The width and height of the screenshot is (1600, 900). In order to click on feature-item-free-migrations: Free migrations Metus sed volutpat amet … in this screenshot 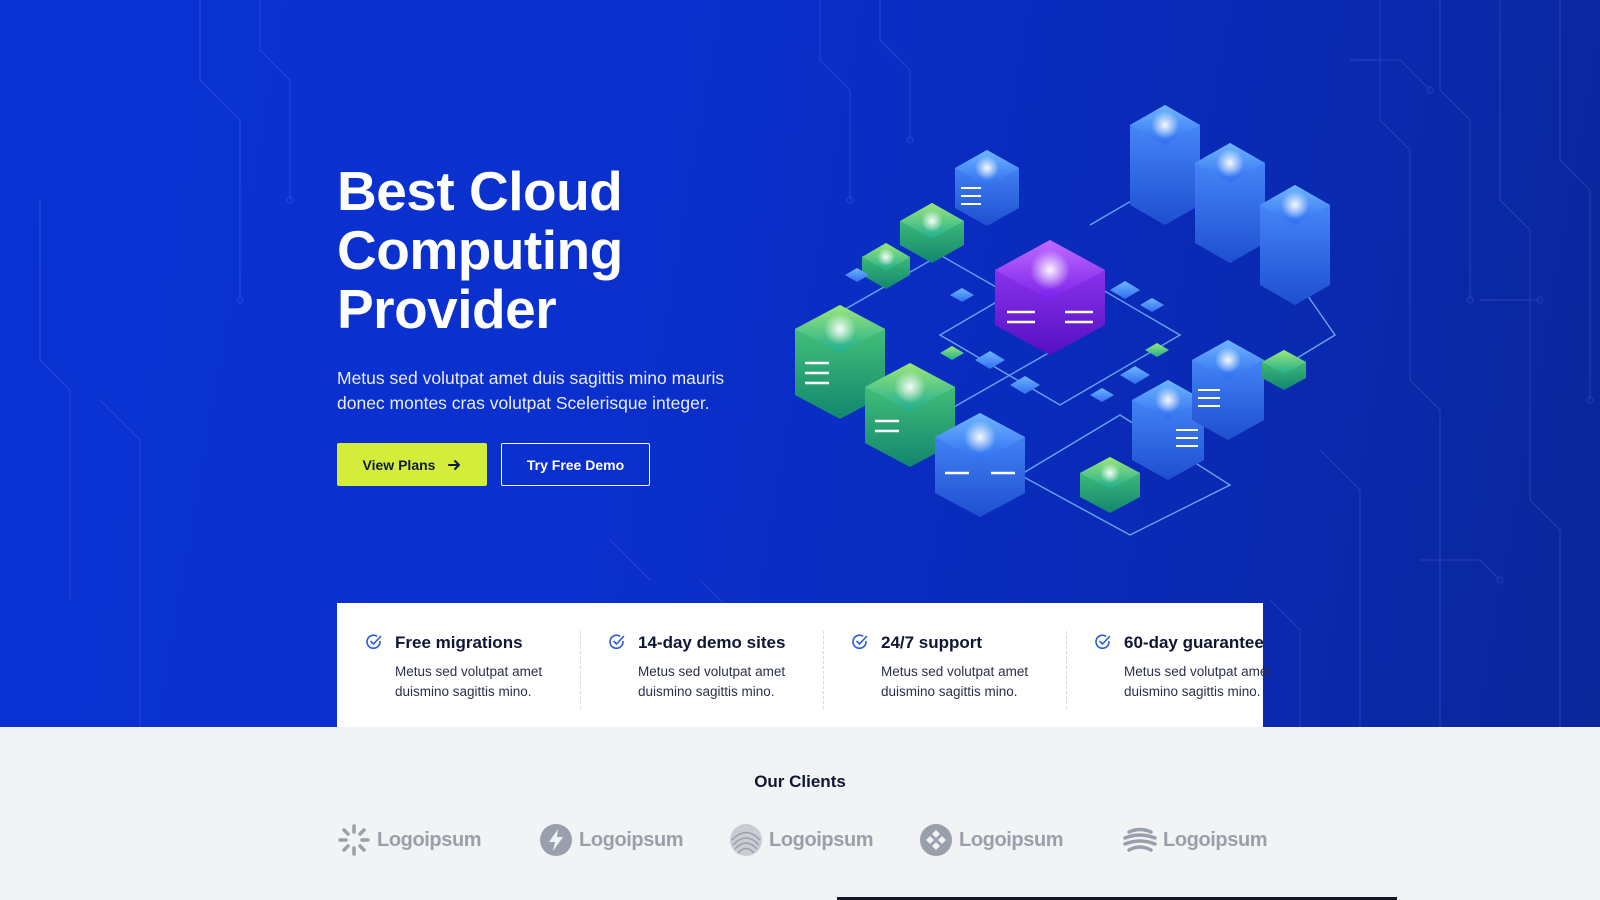, I will do `click(458, 677)`.